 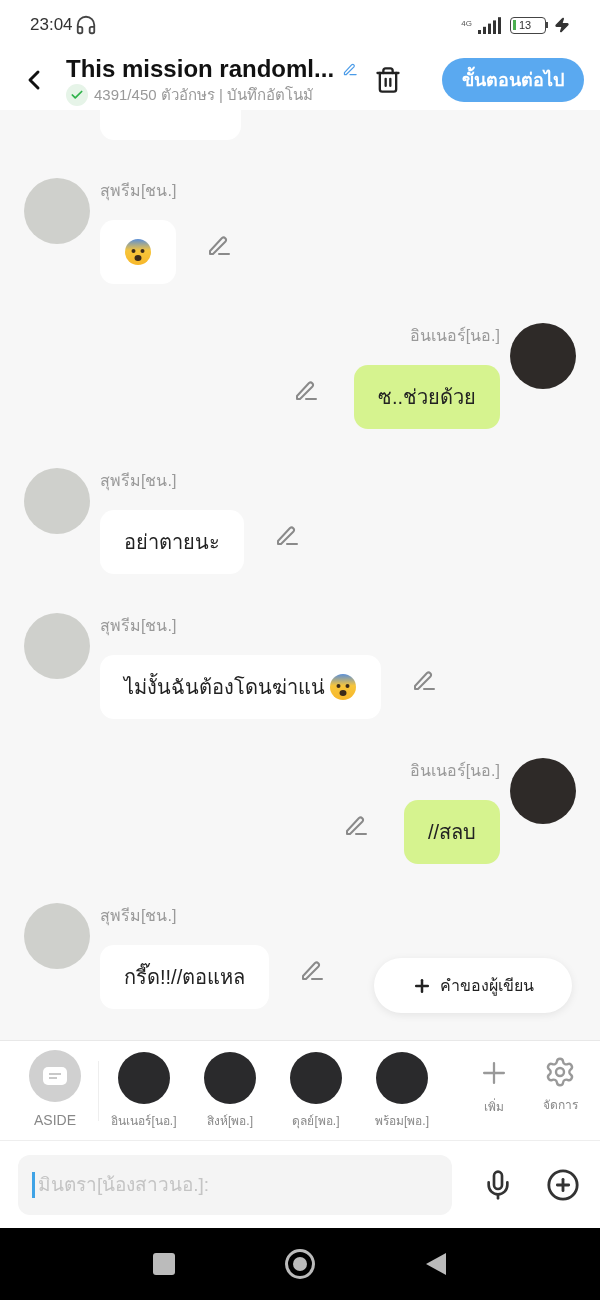 I want to click on settings-icon, so click(x=560, y=1071).